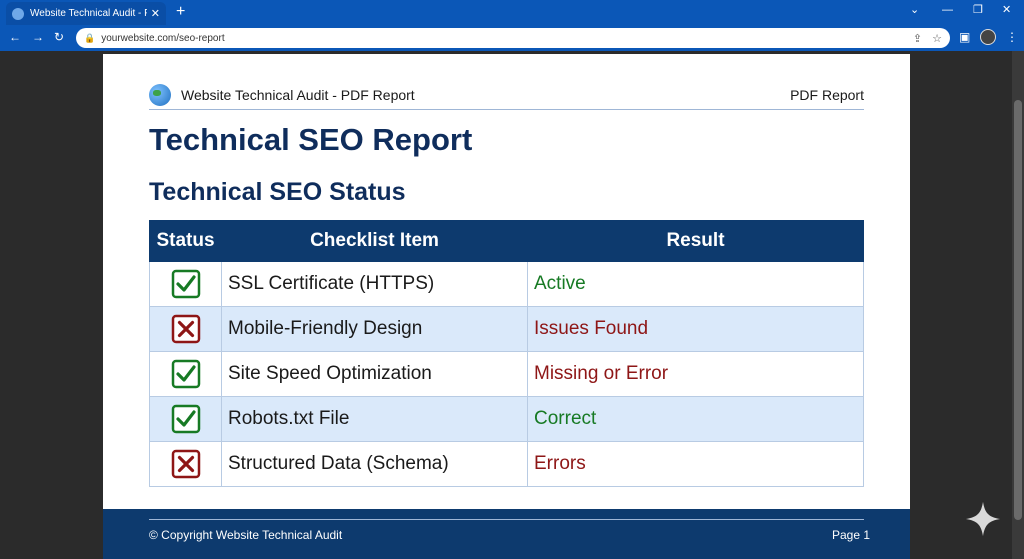  Describe the element at coordinates (155, 13) in the screenshot. I see `close-tab-icon: ✕` at that location.